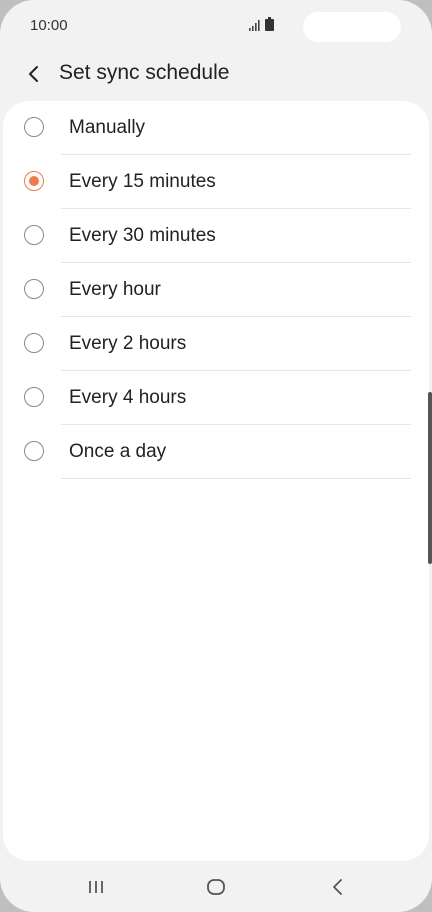 Image resolution: width=432 pixels, height=912 pixels. Describe the element at coordinates (118, 451) in the screenshot. I see `option-label: Once a day` at that location.